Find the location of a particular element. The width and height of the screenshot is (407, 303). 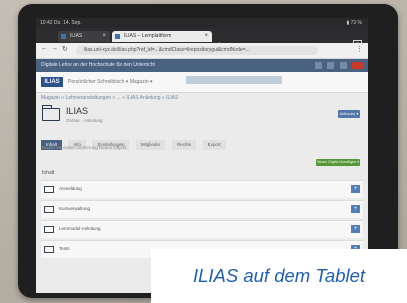

top-bar-icons is located at coordinates (337, 65).